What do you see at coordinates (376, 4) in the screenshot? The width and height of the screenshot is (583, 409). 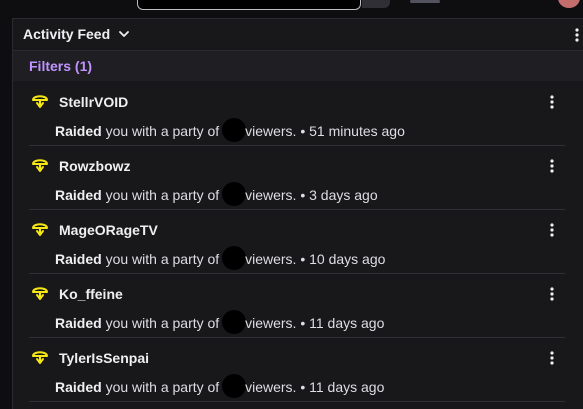 I see `search-button` at bounding box center [376, 4].